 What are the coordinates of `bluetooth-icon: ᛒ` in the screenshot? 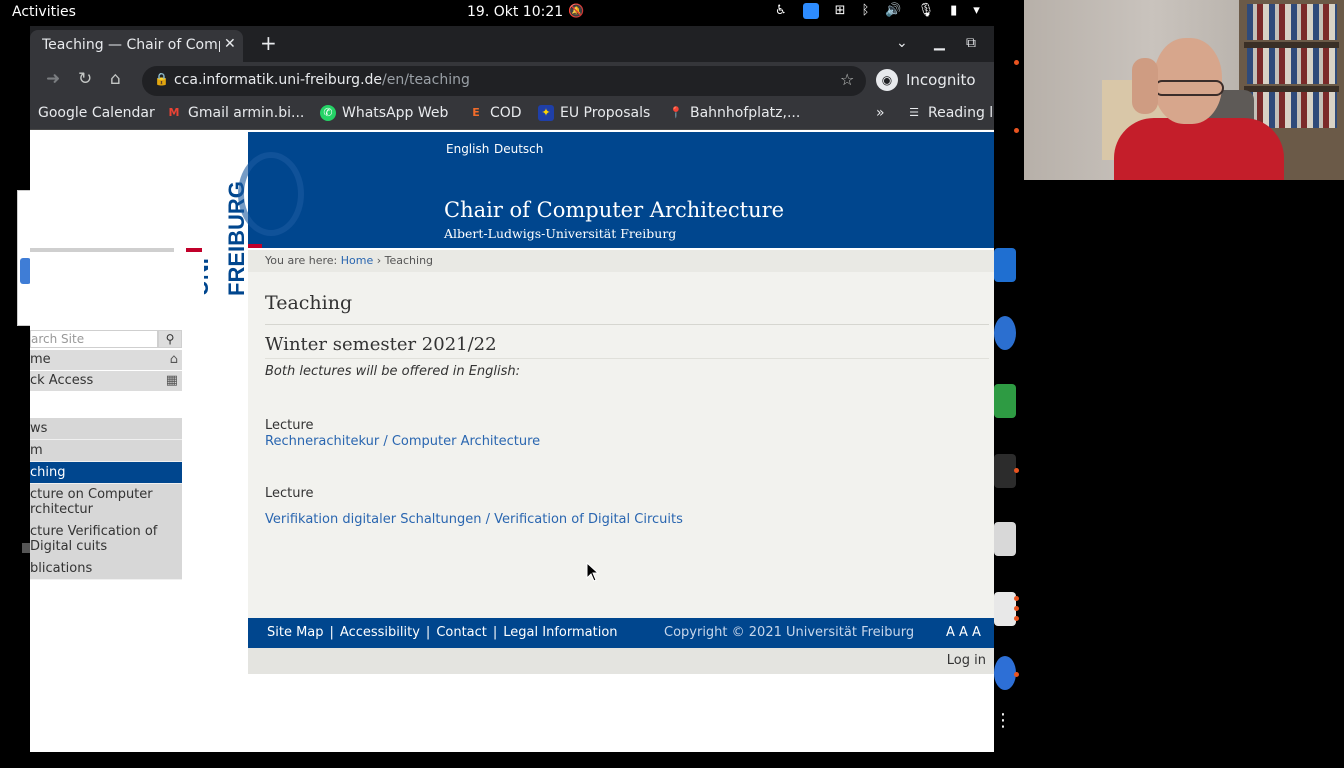 It's located at (866, 11).